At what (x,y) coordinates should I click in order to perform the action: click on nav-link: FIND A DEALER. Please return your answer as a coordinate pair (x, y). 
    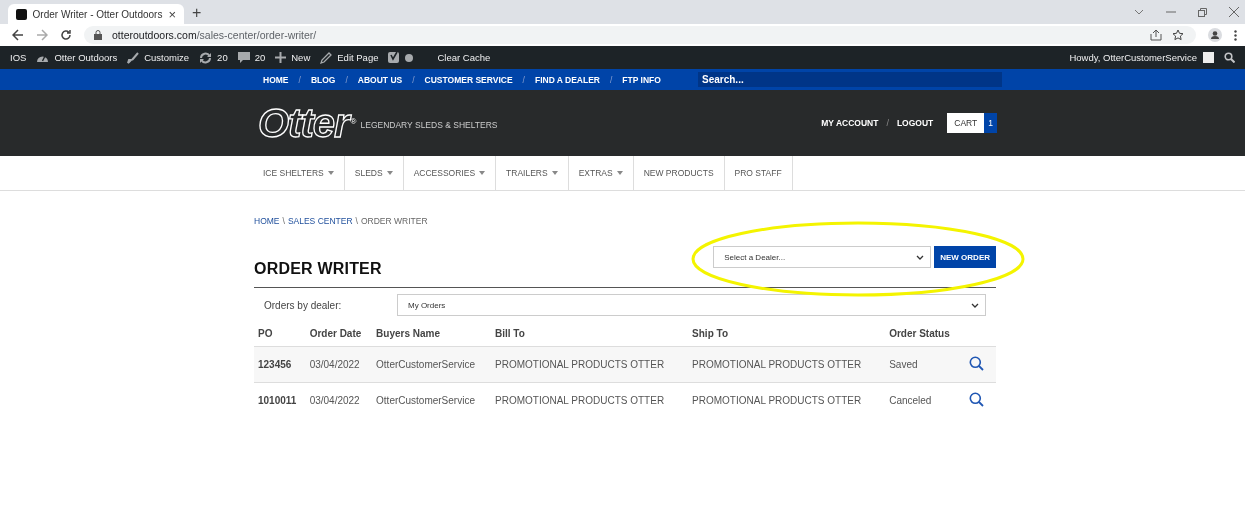
    Looking at the image, I should click on (567, 79).